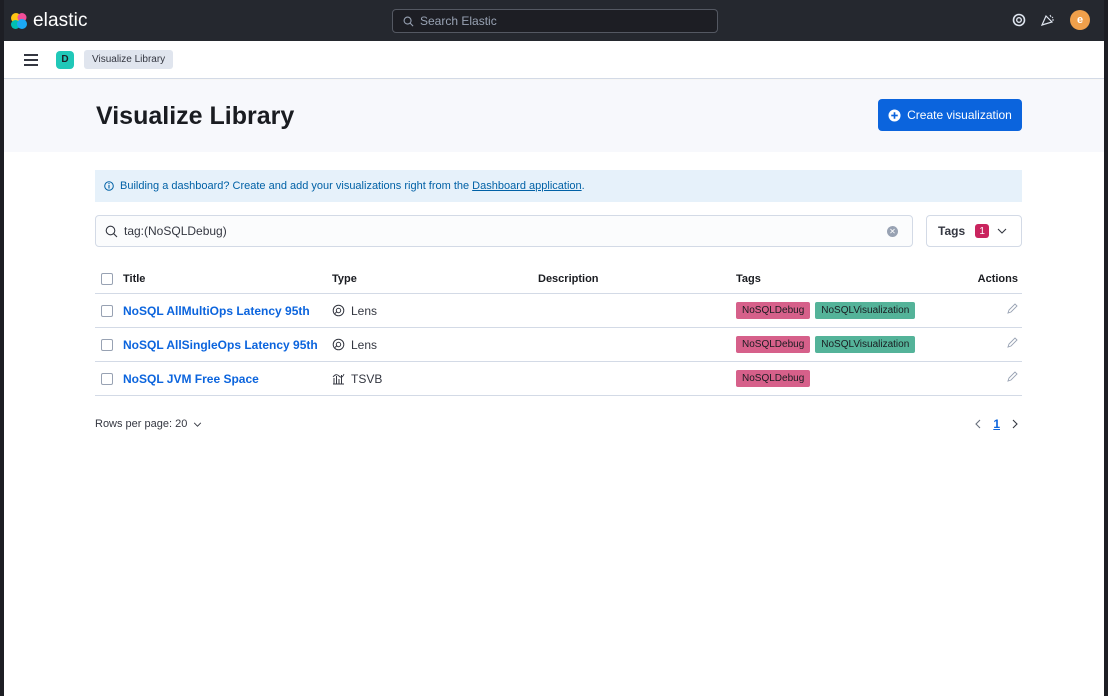 The image size is (1108, 696). I want to click on help-icon, so click(1019, 20).